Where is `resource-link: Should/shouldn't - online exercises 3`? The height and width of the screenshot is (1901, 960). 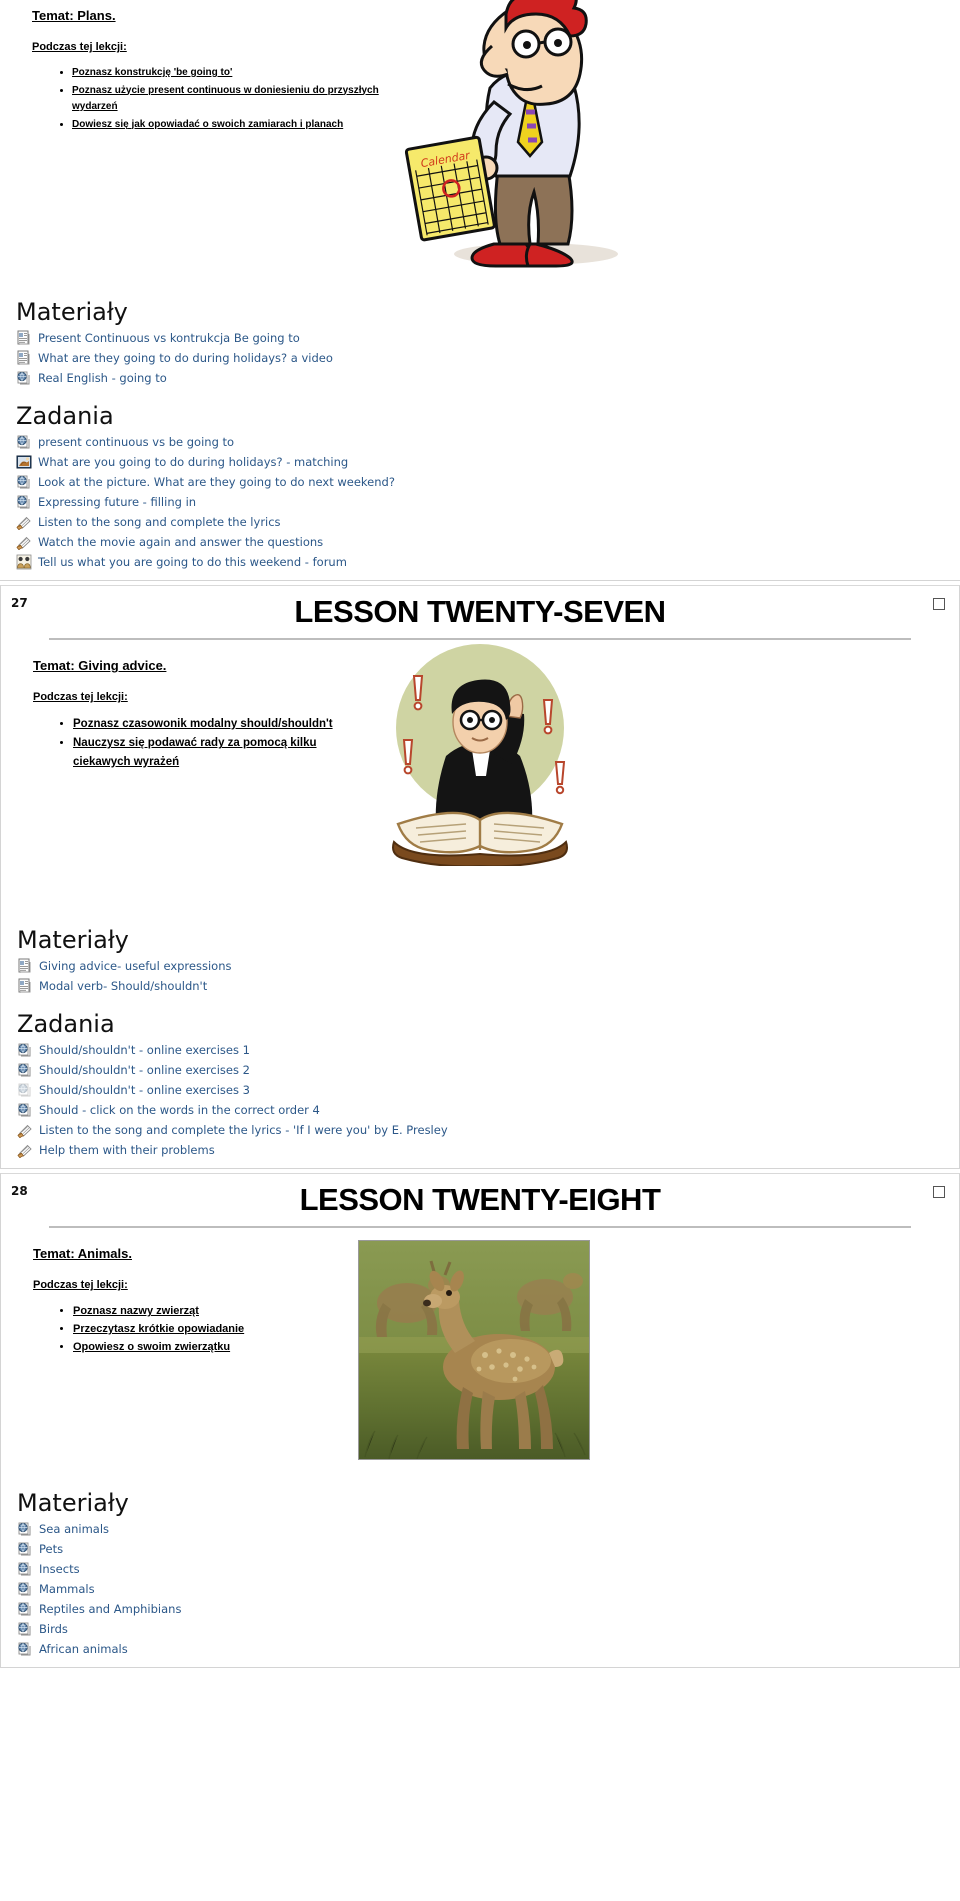
resource-link: Should/shouldn't - online exercises 3 is located at coordinates (144, 1090).